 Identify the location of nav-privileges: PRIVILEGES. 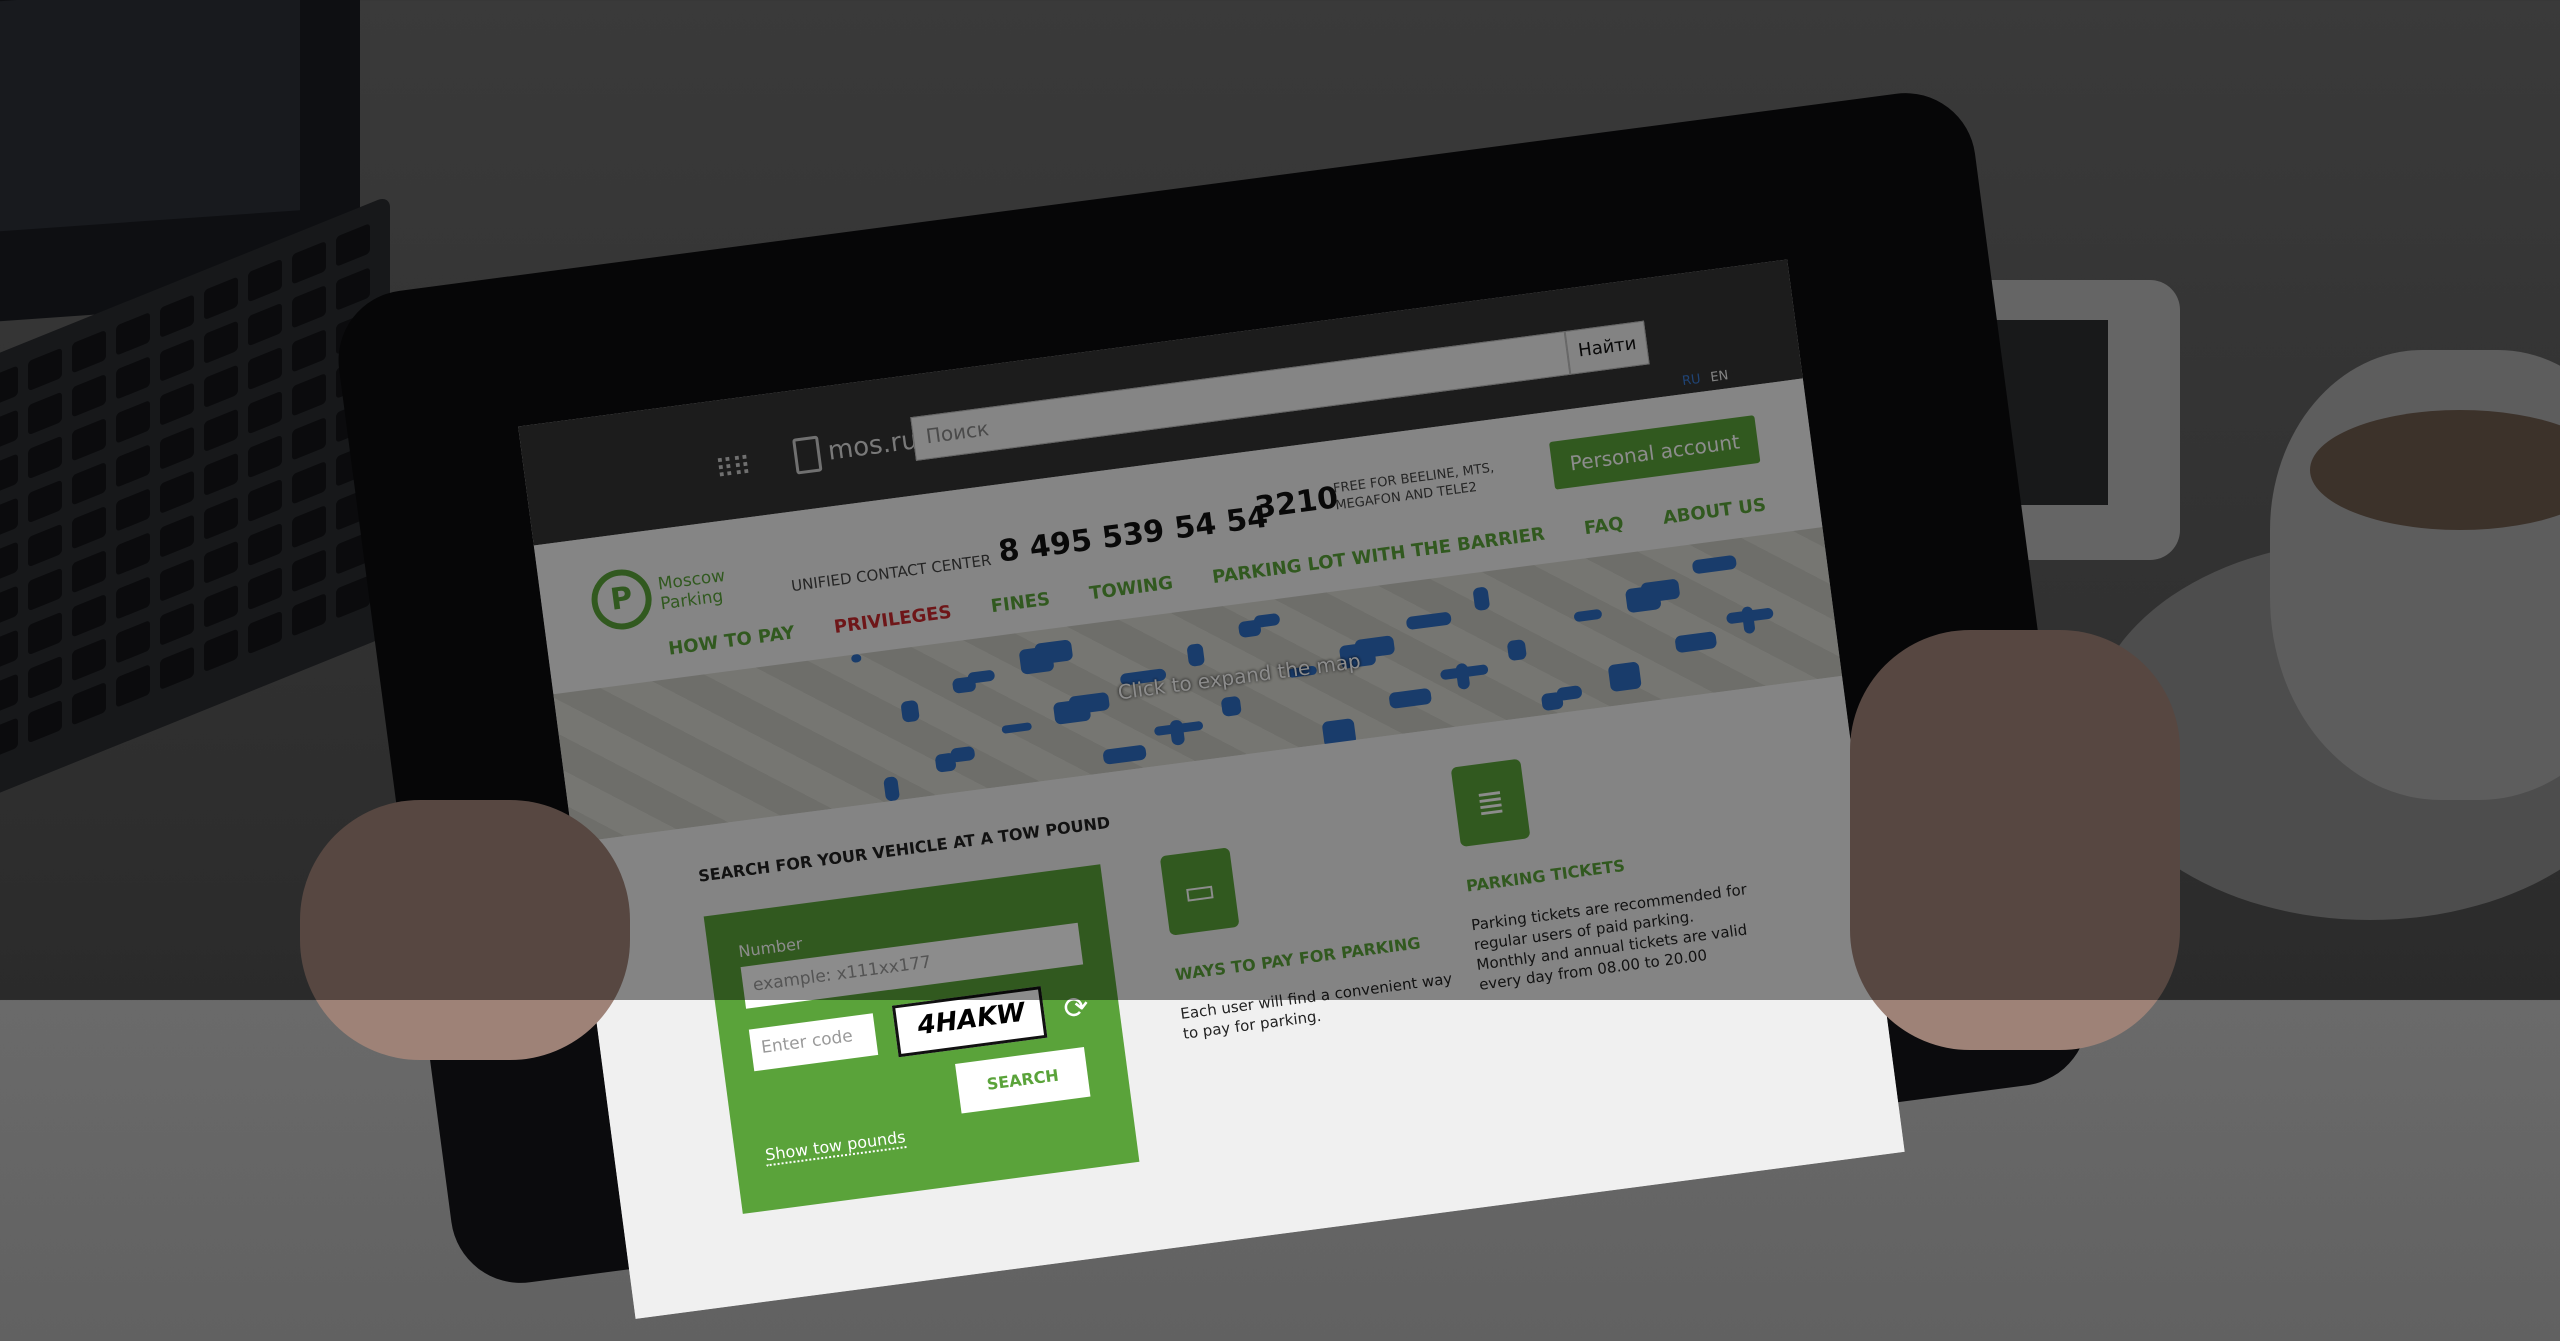
(893, 620).